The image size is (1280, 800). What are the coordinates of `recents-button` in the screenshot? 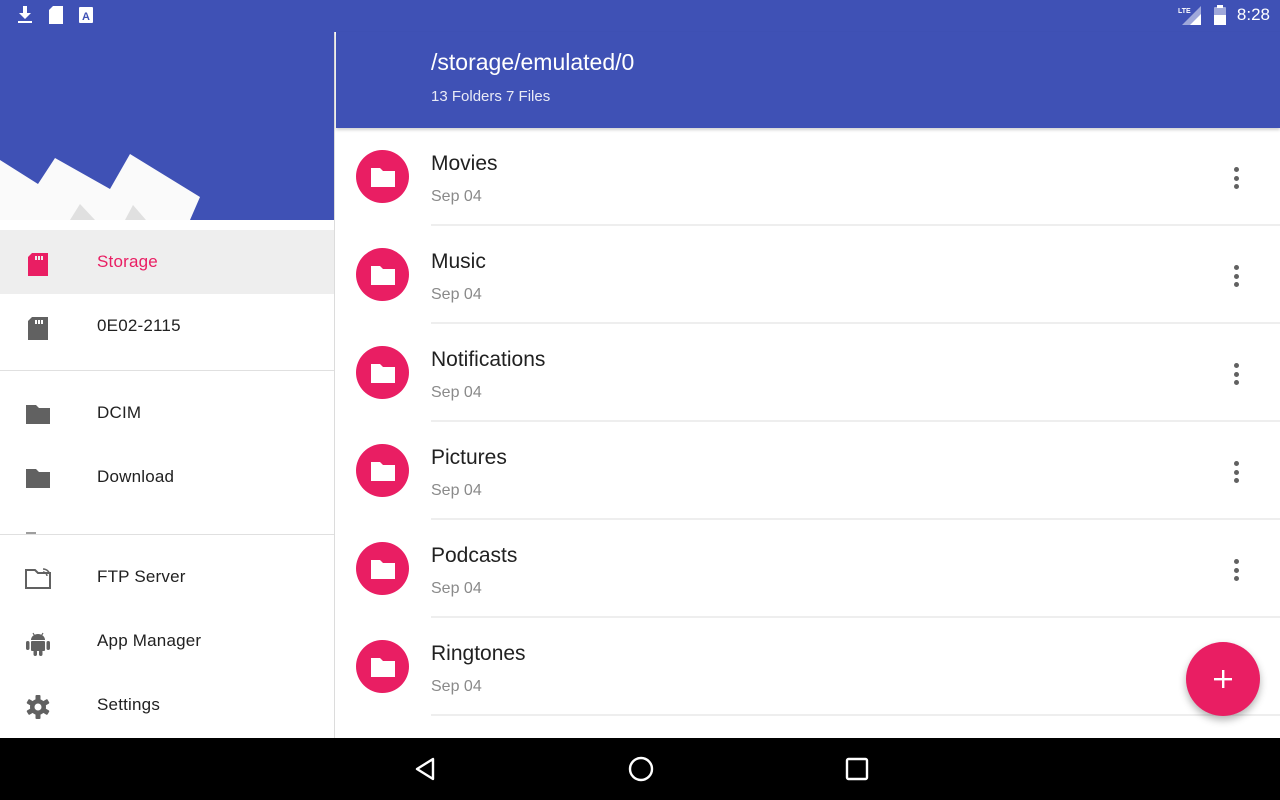 It's located at (857, 769).